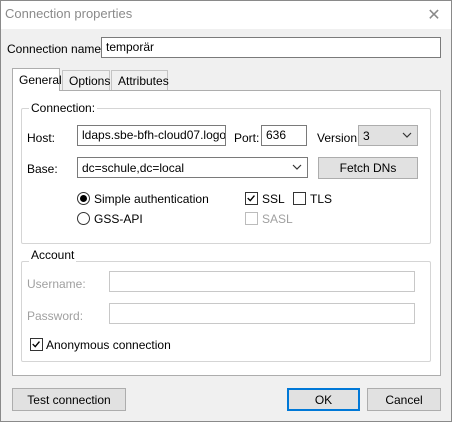  Describe the element at coordinates (404, 399) in the screenshot. I see `cancel-button: Cancel` at that location.